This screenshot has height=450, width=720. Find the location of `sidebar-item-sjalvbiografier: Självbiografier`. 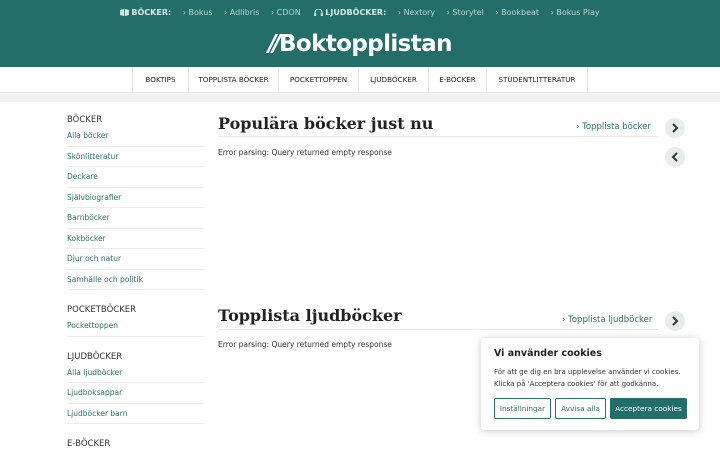

sidebar-item-sjalvbiografier: Självbiografier is located at coordinates (135, 198).